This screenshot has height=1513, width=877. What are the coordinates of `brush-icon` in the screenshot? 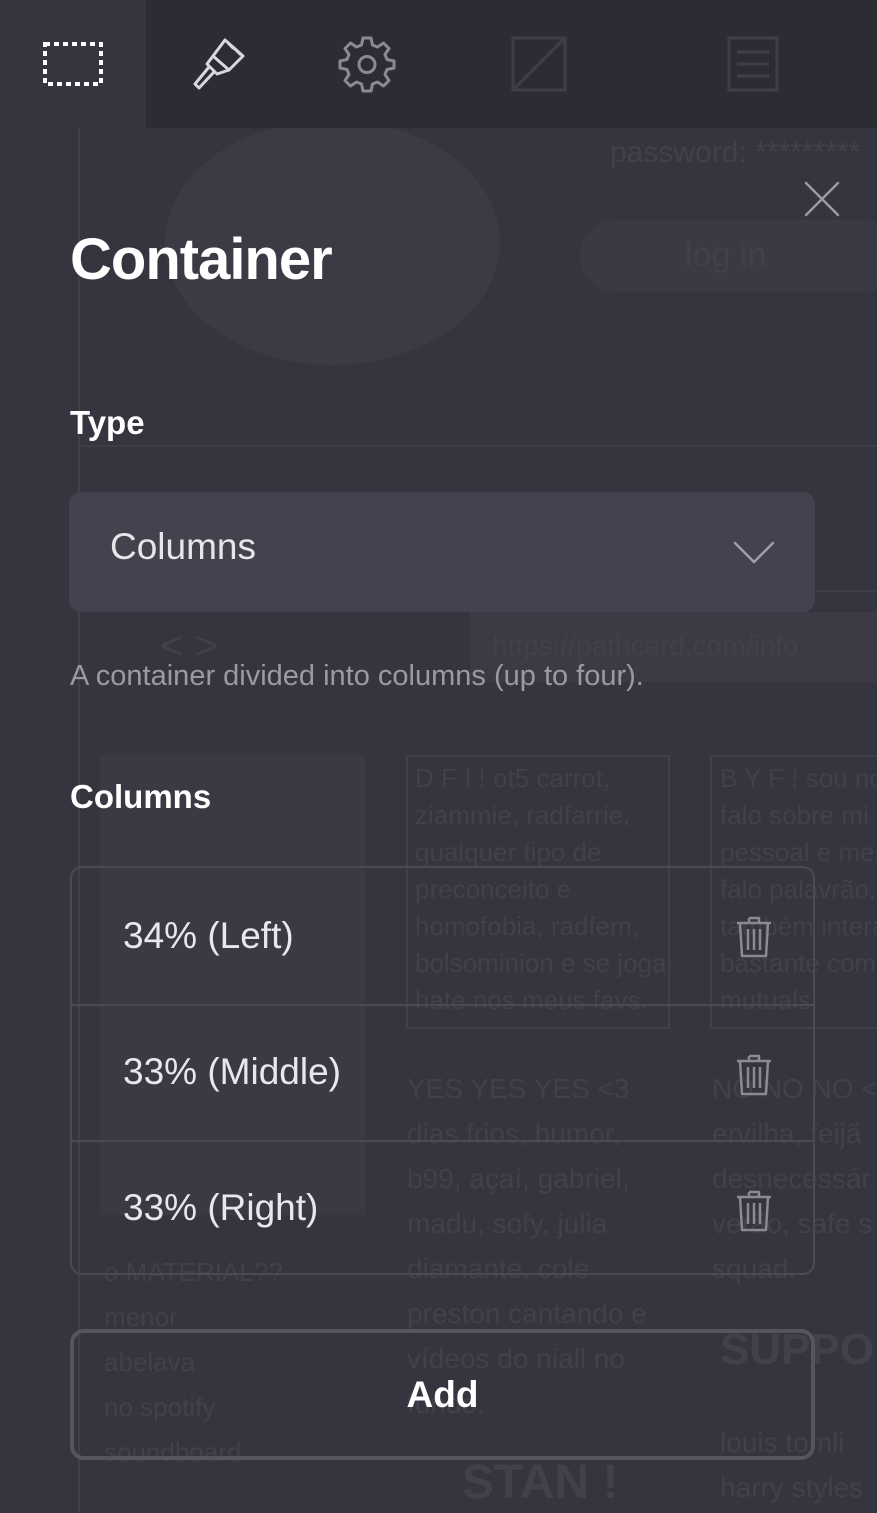 It's located at (219, 64).